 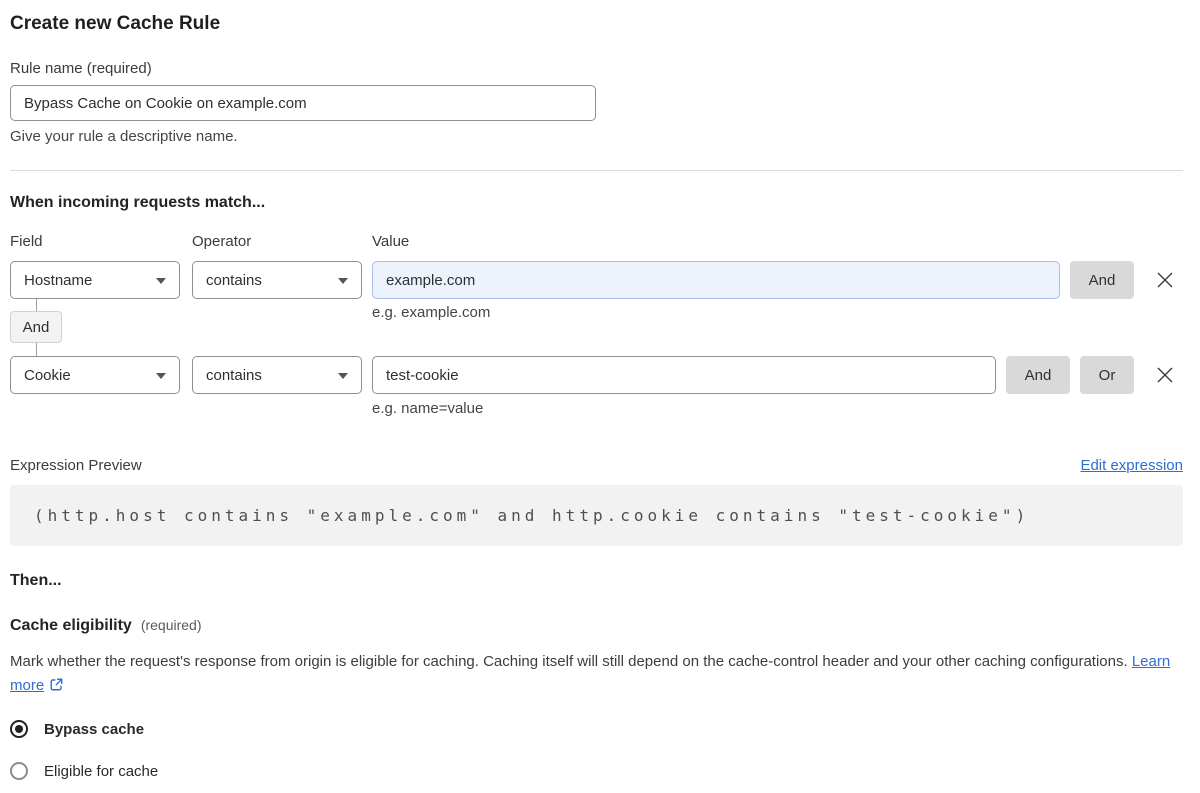 What do you see at coordinates (124, 136) in the screenshot?
I see `rule-name-helper: Give your rule a descriptive name.` at bounding box center [124, 136].